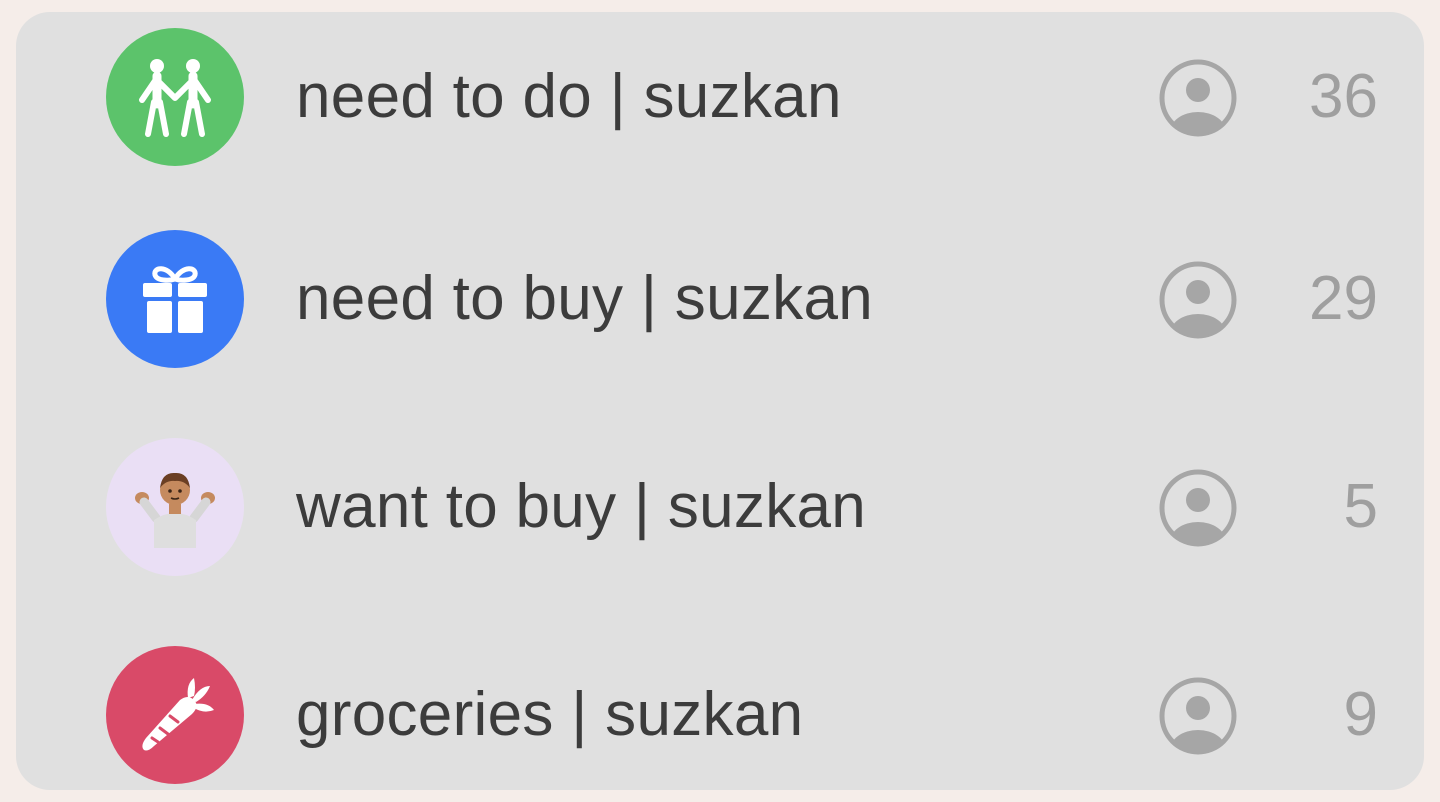  I want to click on people-holding-hands-icon, so click(175, 97).